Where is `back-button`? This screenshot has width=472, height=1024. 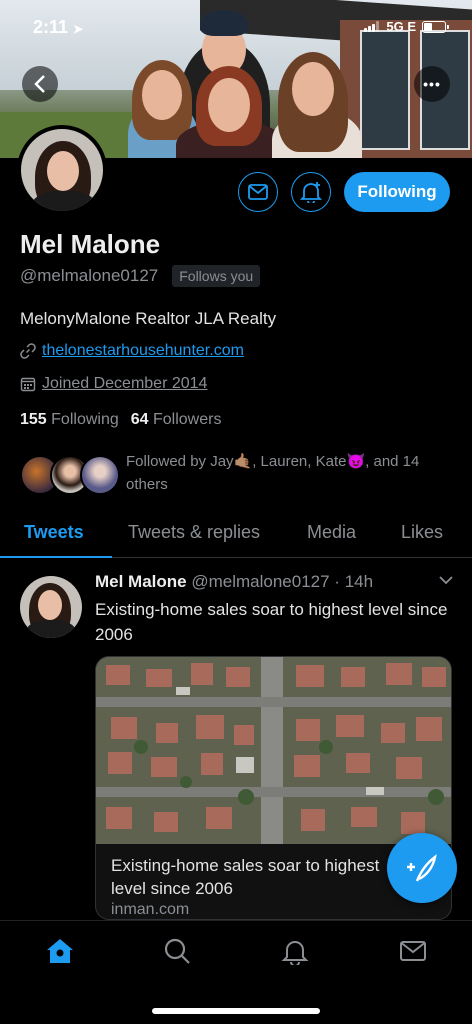
back-button is located at coordinates (40, 84).